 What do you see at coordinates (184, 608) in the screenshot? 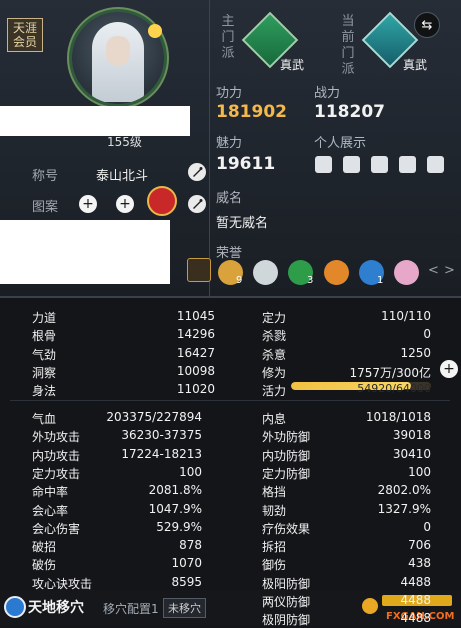
I see `unmoved-tag: 未移穴` at bounding box center [184, 608].